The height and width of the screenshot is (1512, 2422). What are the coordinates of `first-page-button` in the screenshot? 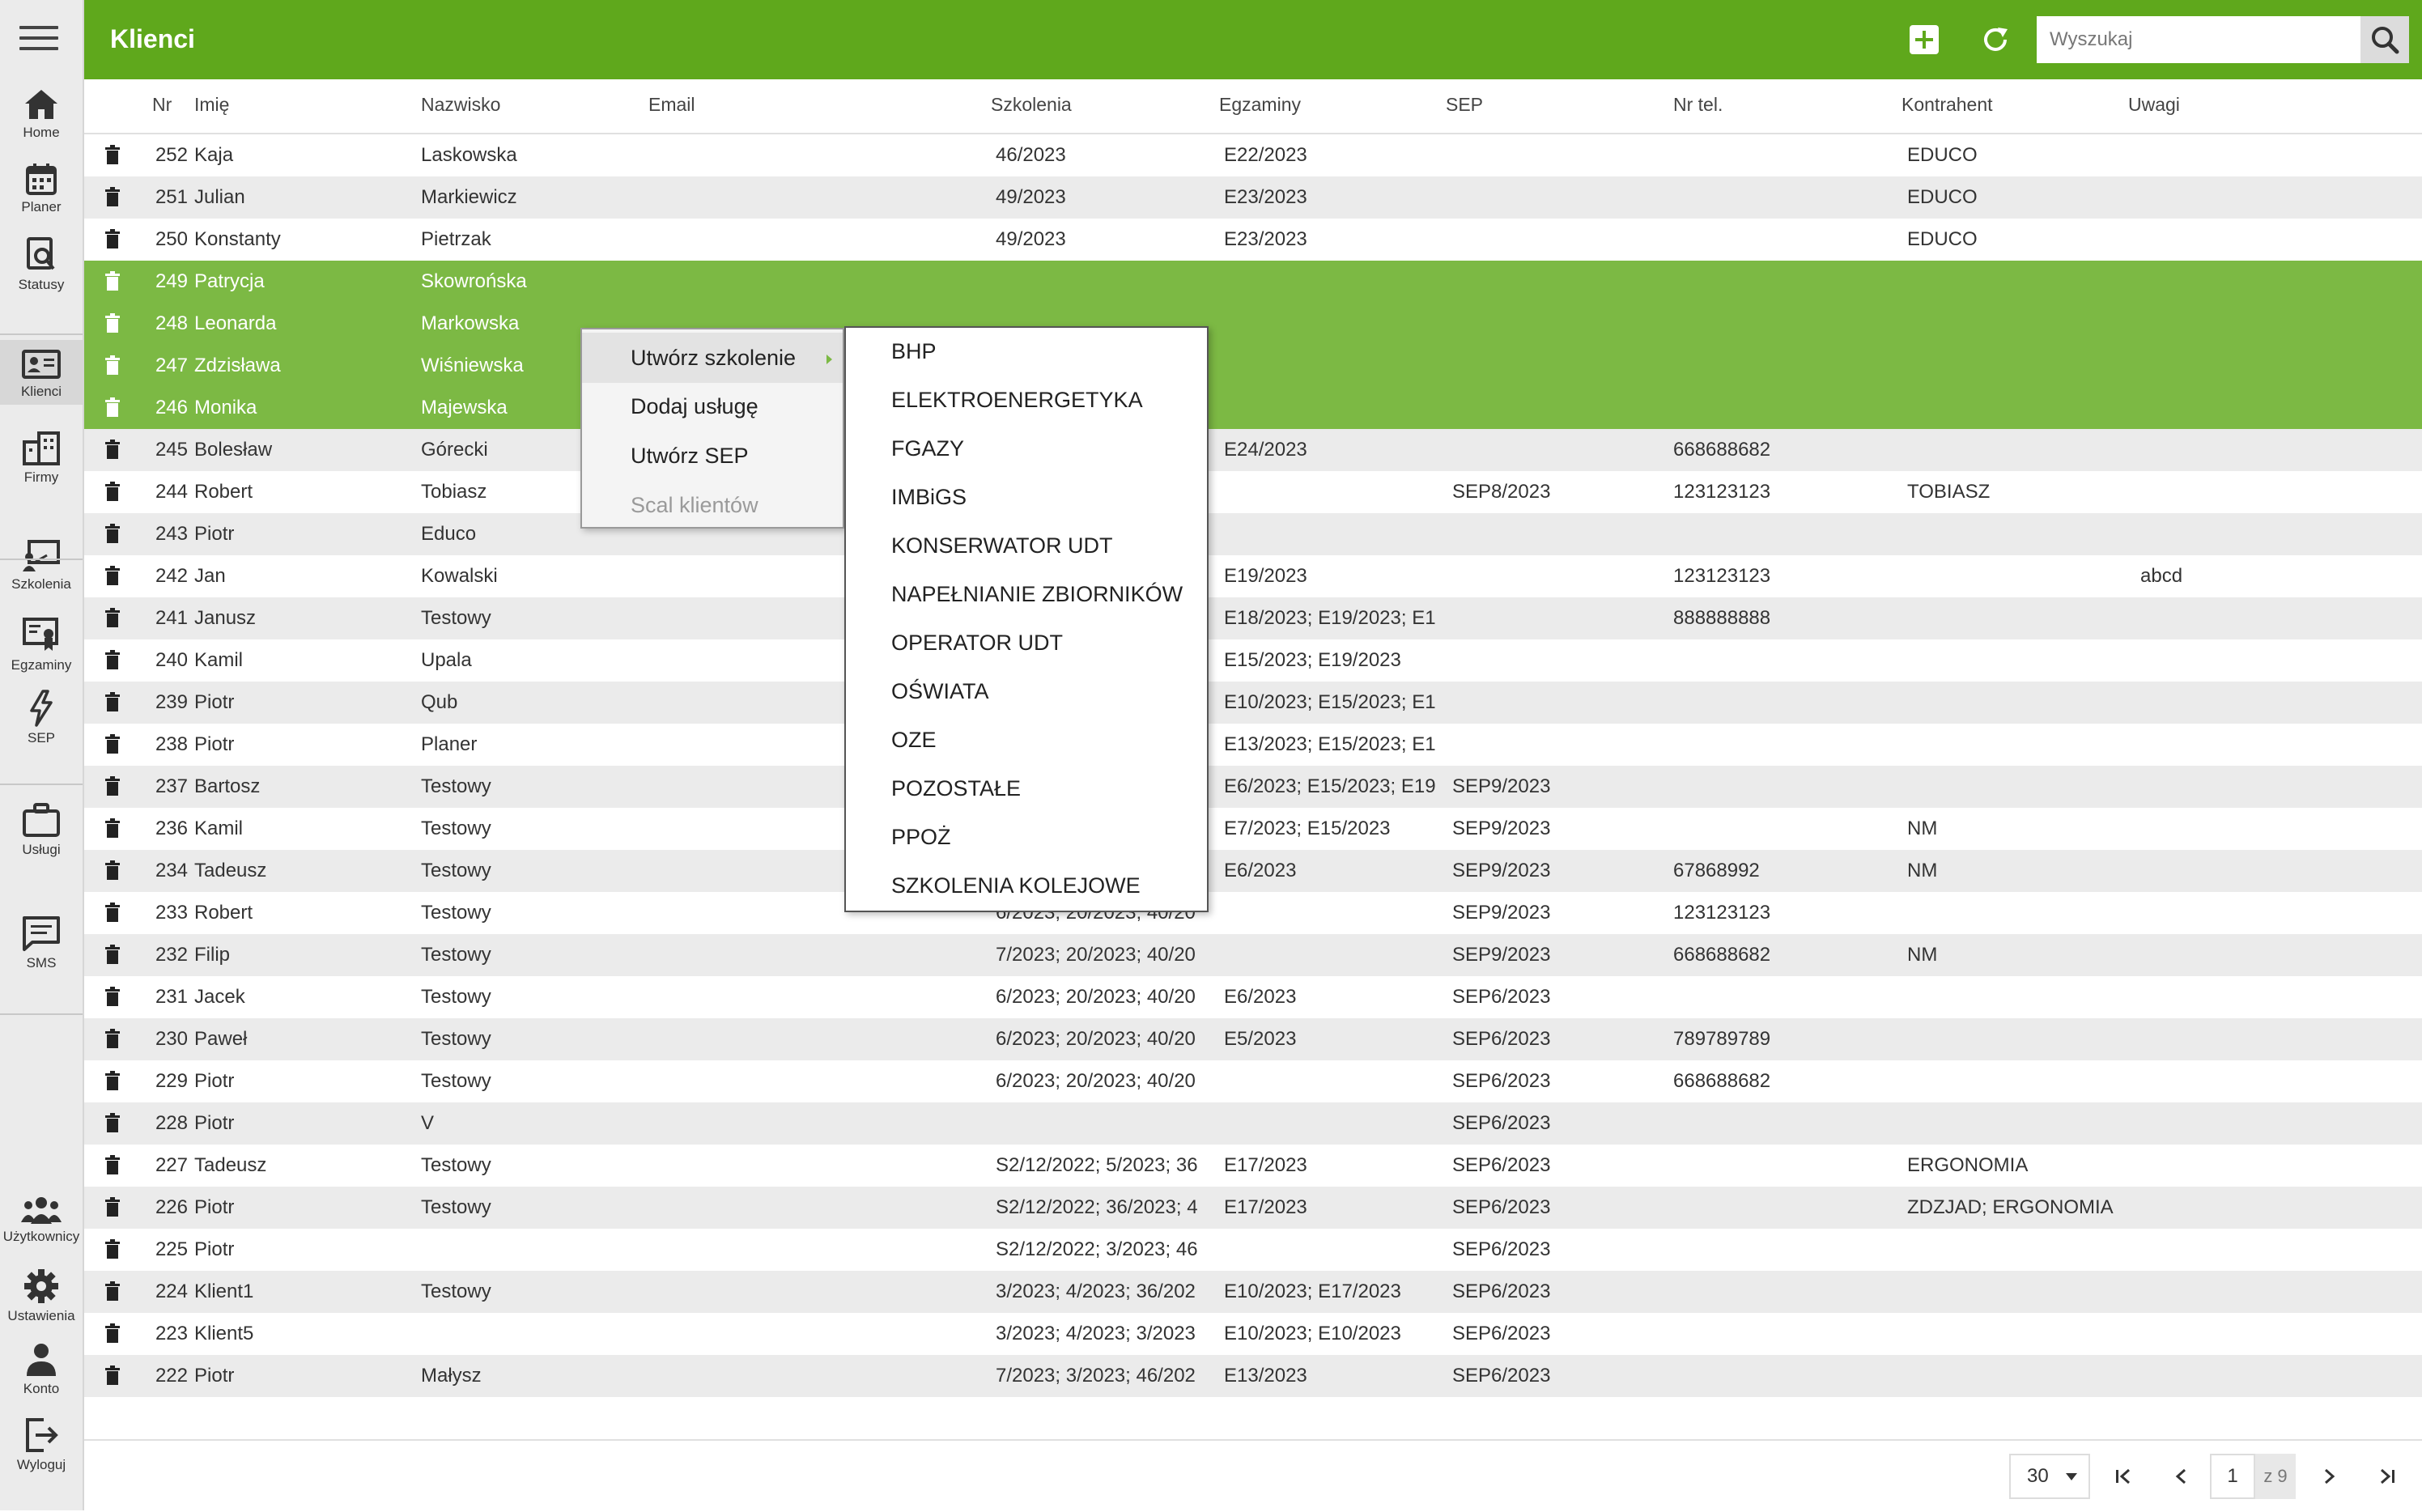 It's located at (2123, 1476).